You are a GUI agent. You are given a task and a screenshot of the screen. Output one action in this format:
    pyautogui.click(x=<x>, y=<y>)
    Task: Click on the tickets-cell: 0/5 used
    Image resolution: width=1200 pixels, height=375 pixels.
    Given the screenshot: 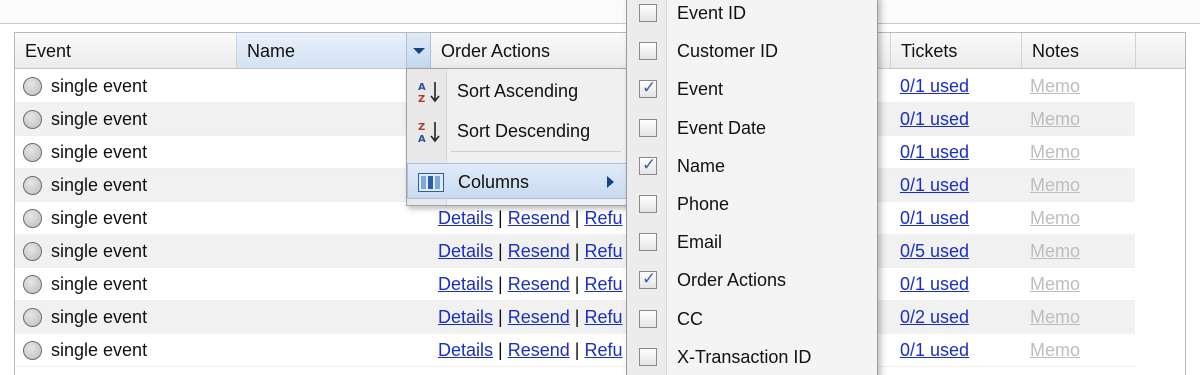 What is the action you would take?
    pyautogui.click(x=934, y=251)
    